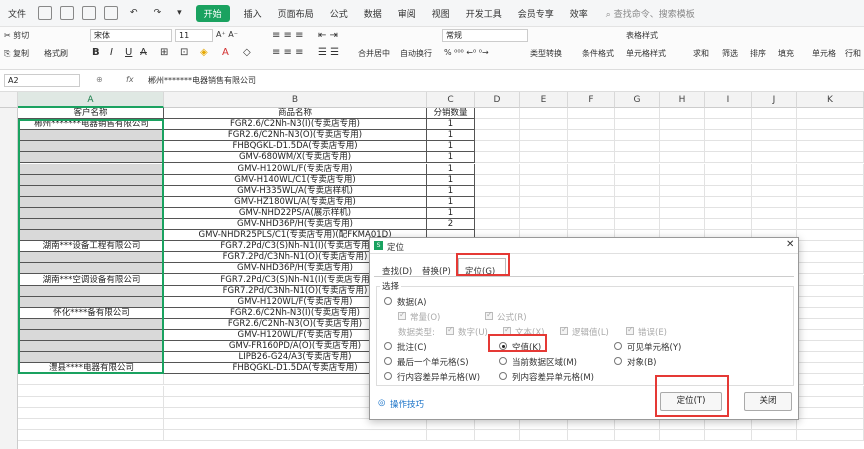 The width and height of the screenshot is (864, 449). Describe the element at coordinates (489, 315) in the screenshot. I see `formula-checkbox` at that location.